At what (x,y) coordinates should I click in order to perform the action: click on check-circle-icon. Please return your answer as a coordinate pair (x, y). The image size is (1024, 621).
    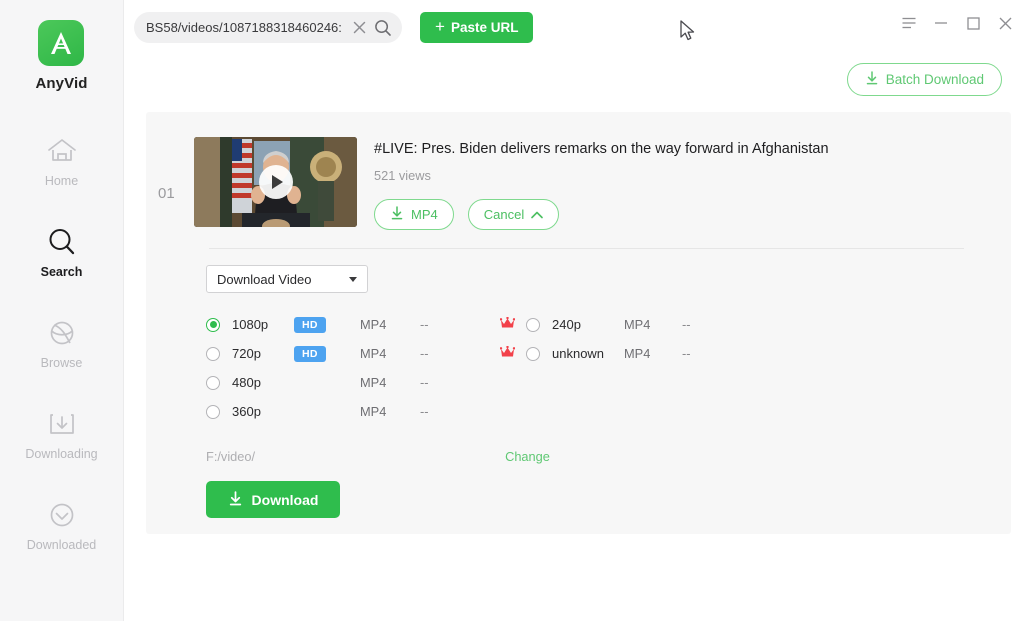
    Looking at the image, I should click on (62, 515).